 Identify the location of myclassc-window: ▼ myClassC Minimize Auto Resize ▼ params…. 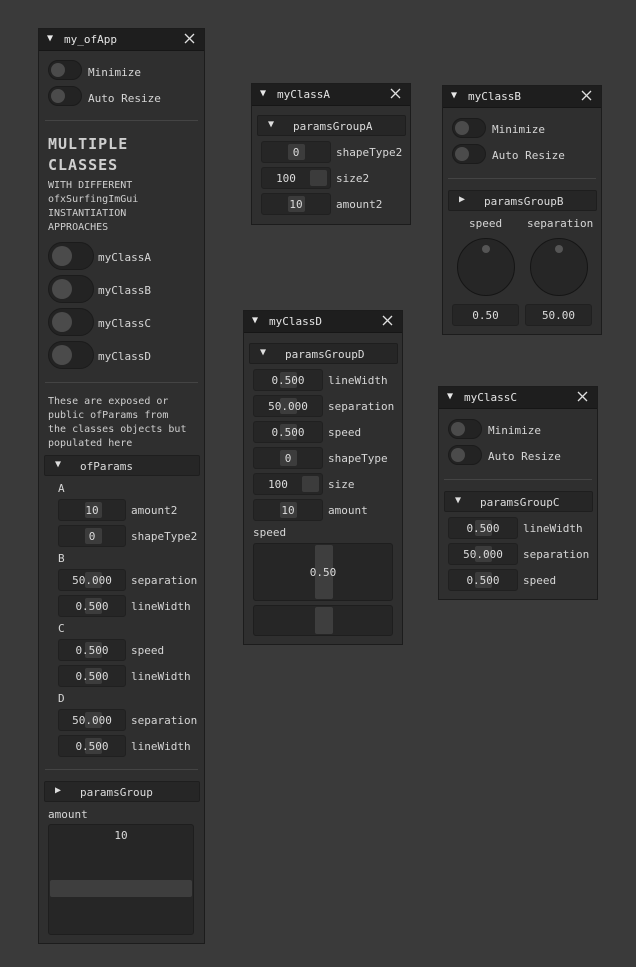
(518, 493).